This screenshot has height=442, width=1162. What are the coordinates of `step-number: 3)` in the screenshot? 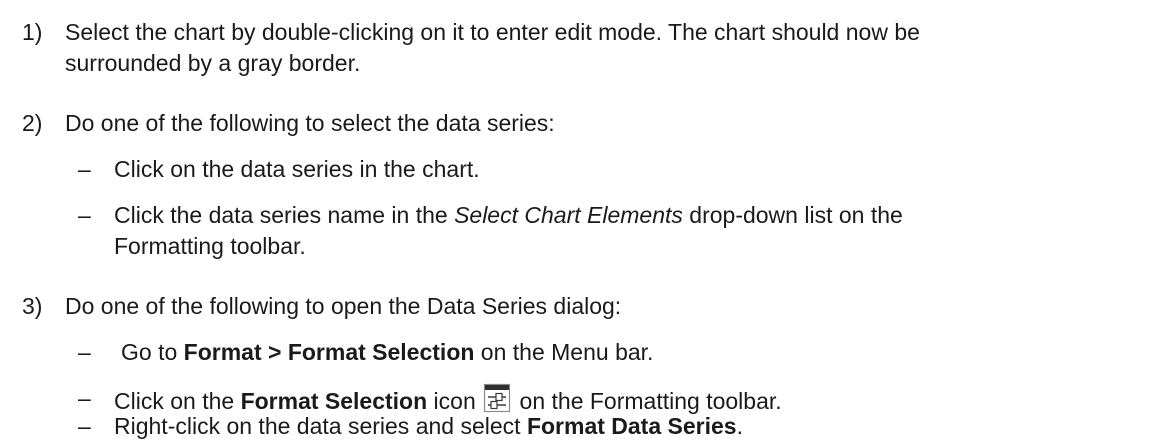 It's located at (32, 306).